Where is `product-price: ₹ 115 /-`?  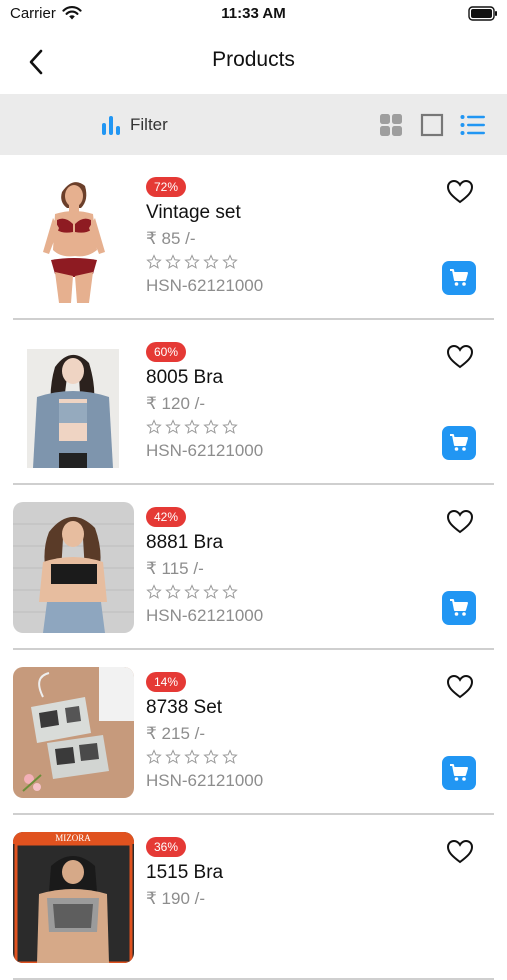
product-price: ₹ 115 /- is located at coordinates (175, 568).